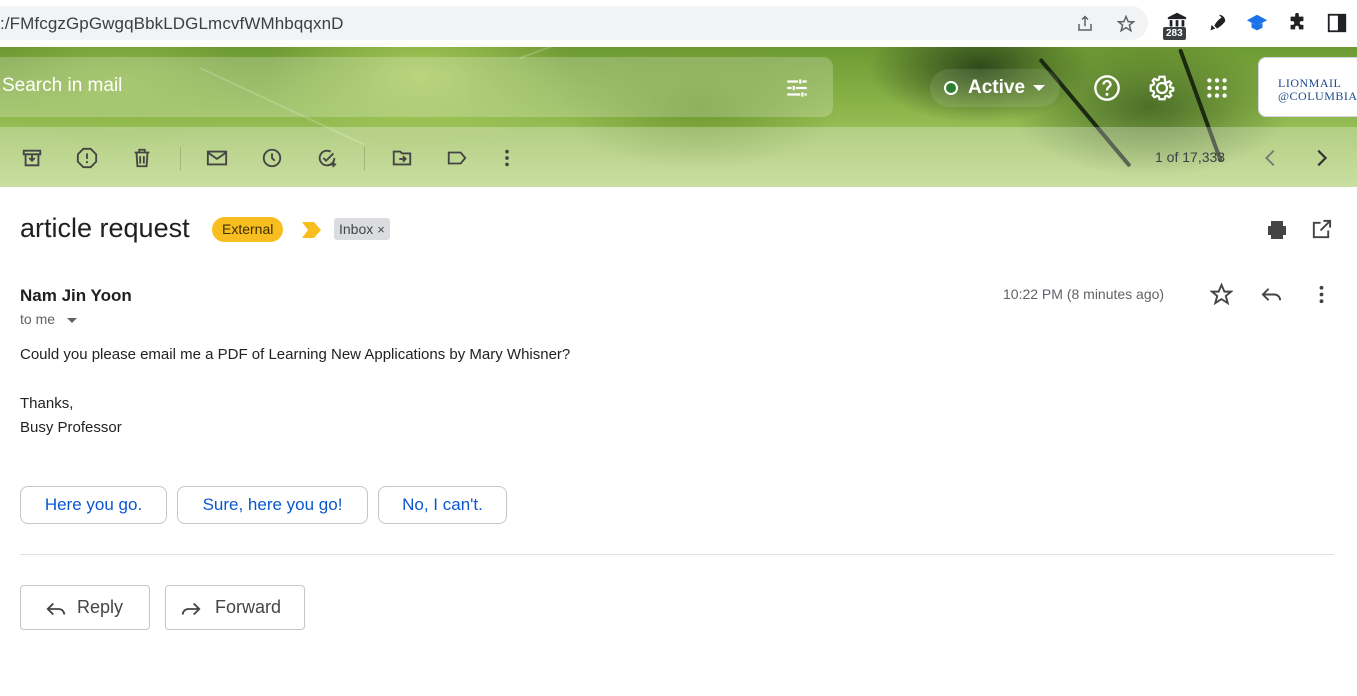 This screenshot has height=696, width=1357. Describe the element at coordinates (1317, 96) in the screenshot. I see `logo-text-line2: @COLUMBIA` at that location.